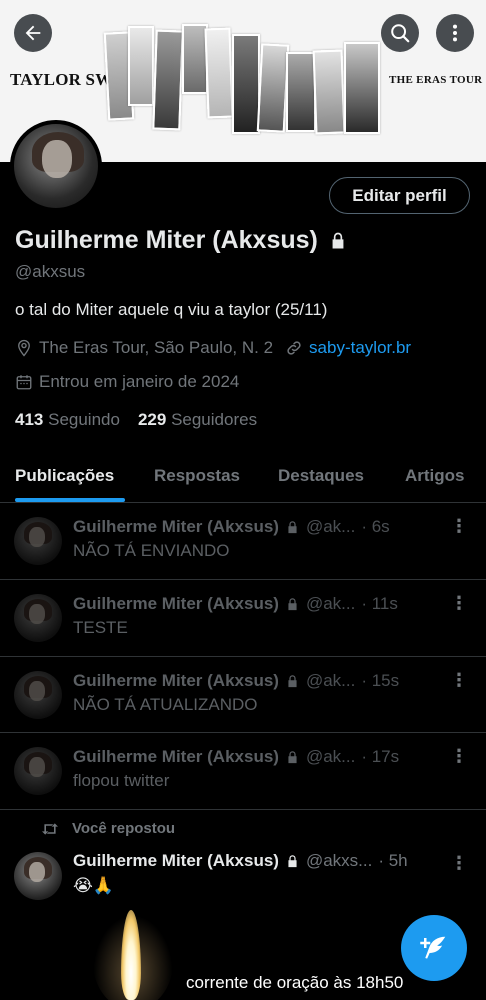  Describe the element at coordinates (136, 420) in the screenshot. I see `follow-stats: 413 Seguindo 229 Seguidores` at that location.